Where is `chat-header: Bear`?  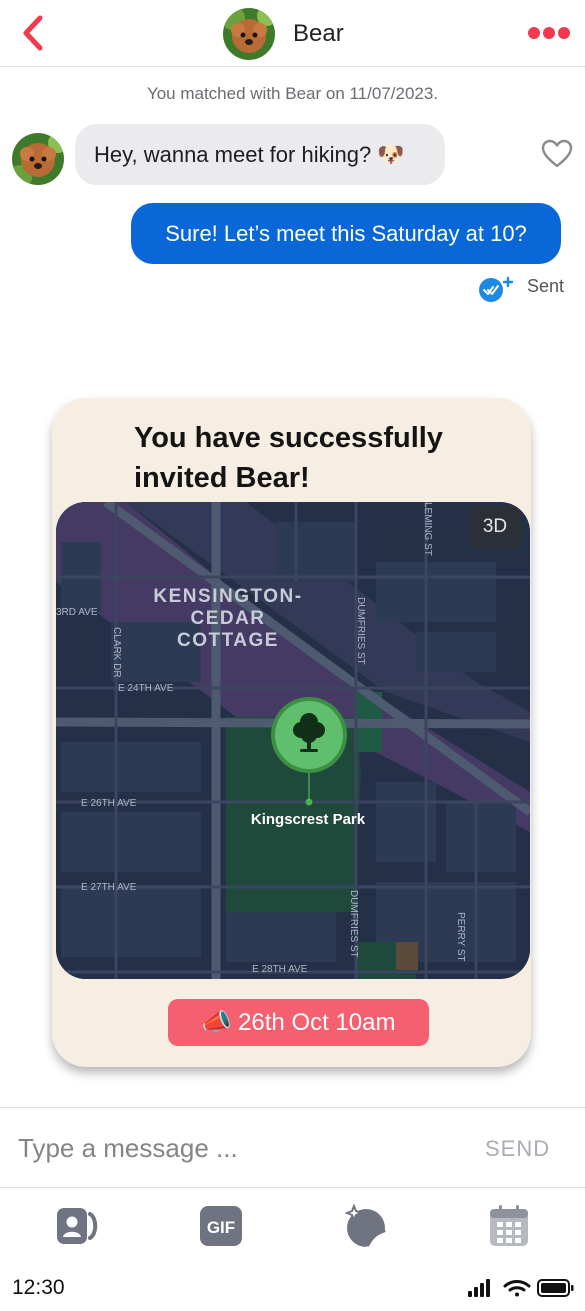
chat-header: Bear is located at coordinates (292, 33).